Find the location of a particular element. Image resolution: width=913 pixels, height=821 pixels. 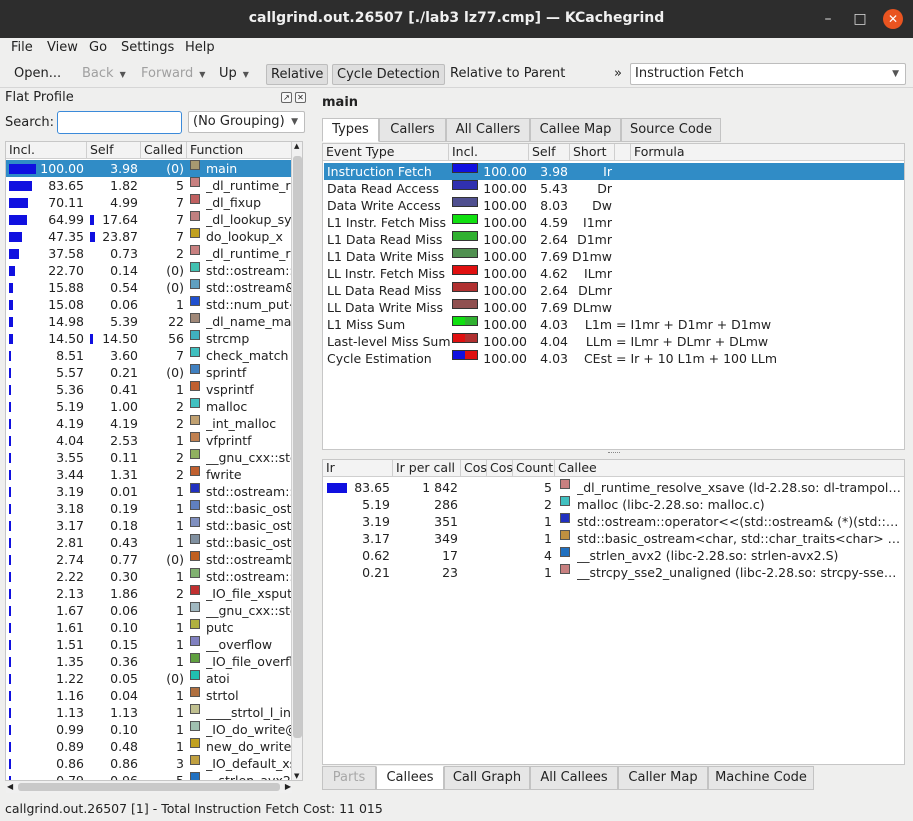

close-dock-icon: ✕ is located at coordinates (300, 97).